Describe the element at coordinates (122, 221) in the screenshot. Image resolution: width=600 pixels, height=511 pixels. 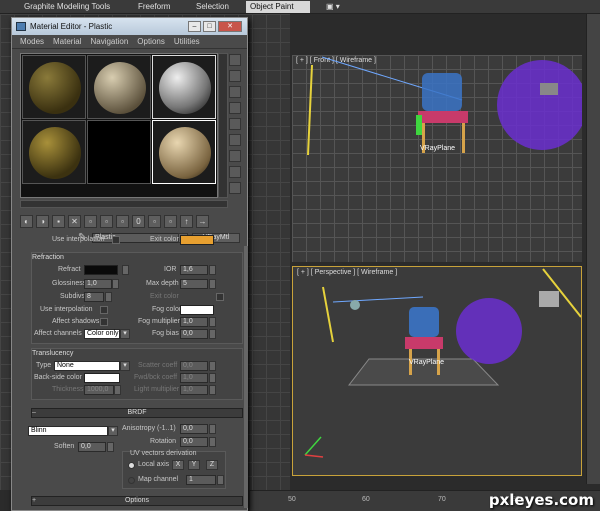
I see `put-to-library-icon: ▫` at that location.